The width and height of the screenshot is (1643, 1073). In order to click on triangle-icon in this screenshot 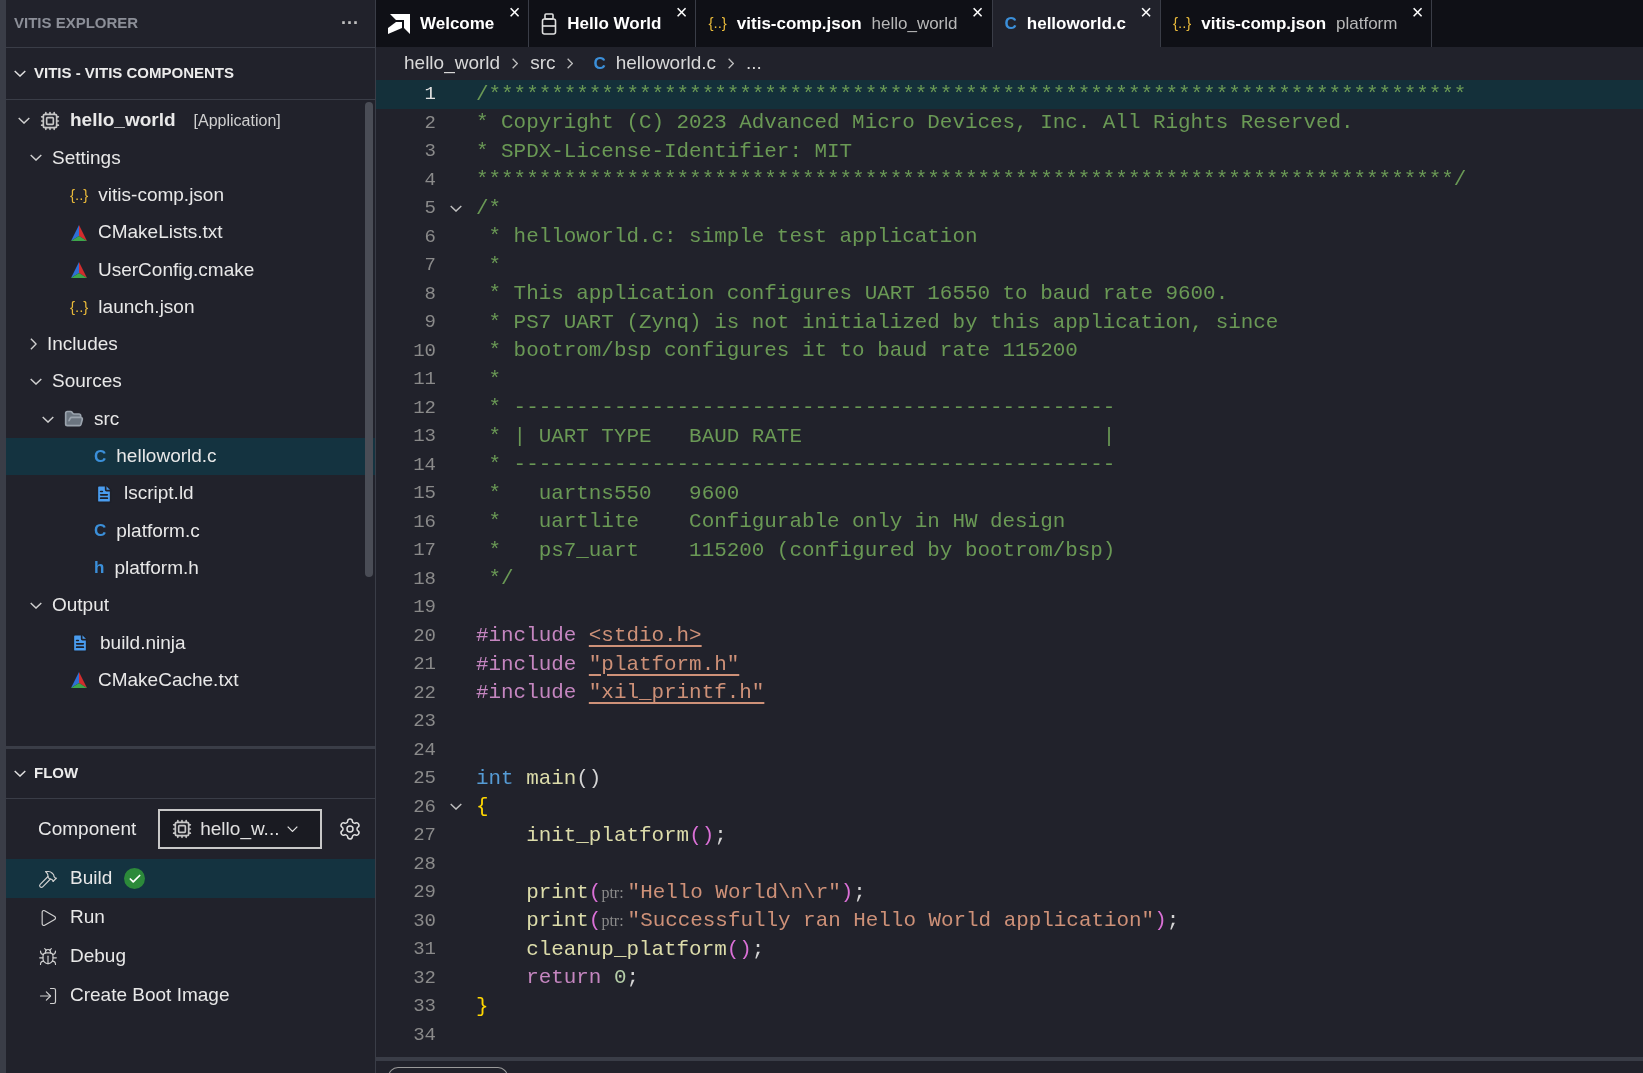, I will do `click(79, 269)`.